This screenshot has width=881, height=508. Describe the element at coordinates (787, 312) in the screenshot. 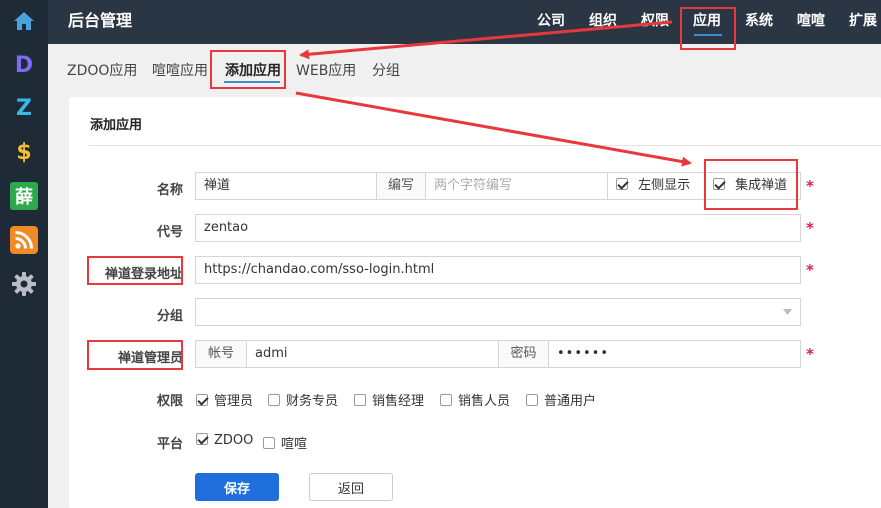

I see `chevron-down-icon` at that location.